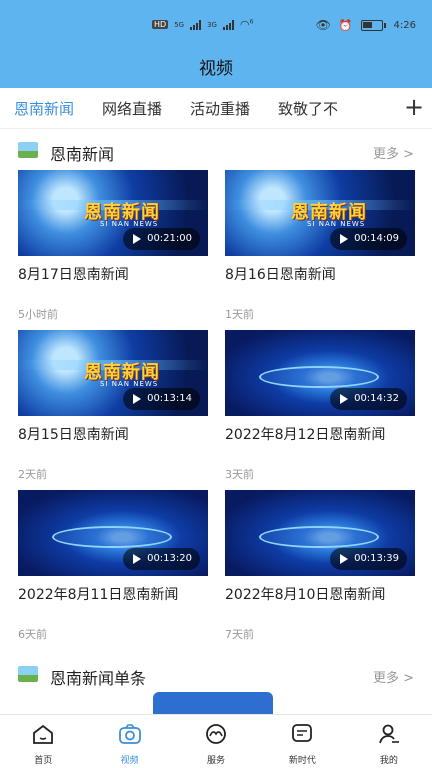 This screenshot has height=768, width=432. Describe the element at coordinates (345, 25) in the screenshot. I see `alarm-icon: ⏰` at that location.